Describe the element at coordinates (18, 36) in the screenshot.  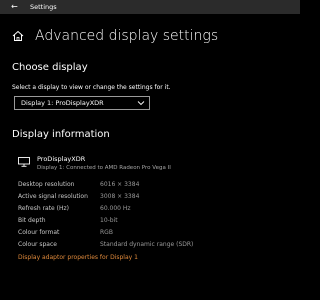
I see `home-icon` at that location.